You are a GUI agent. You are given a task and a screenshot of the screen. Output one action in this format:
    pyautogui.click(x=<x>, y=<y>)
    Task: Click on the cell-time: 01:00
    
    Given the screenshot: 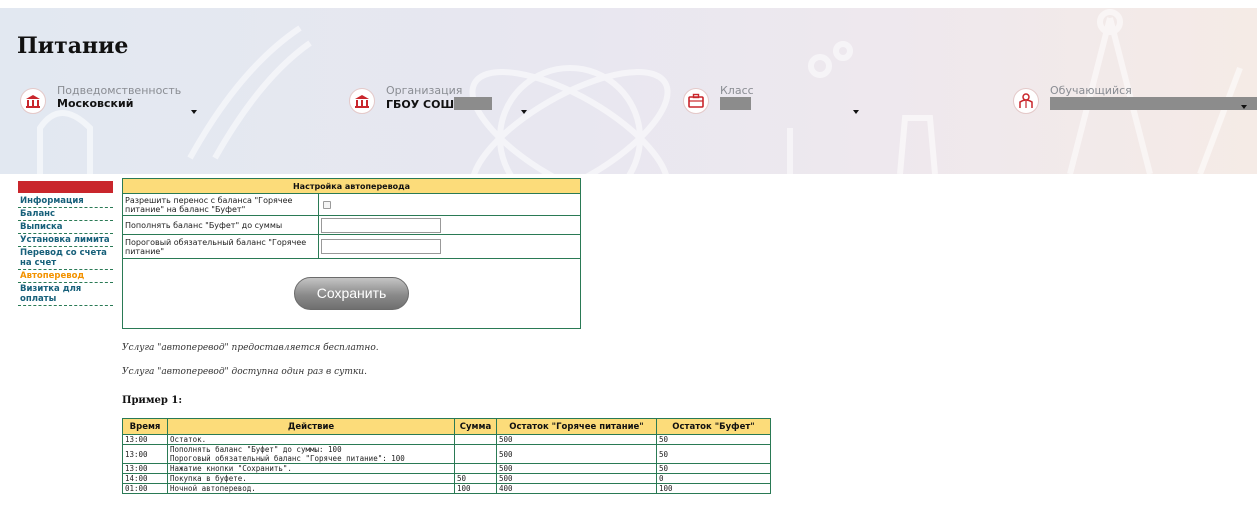 What is the action you would take?
    pyautogui.click(x=145, y=488)
    